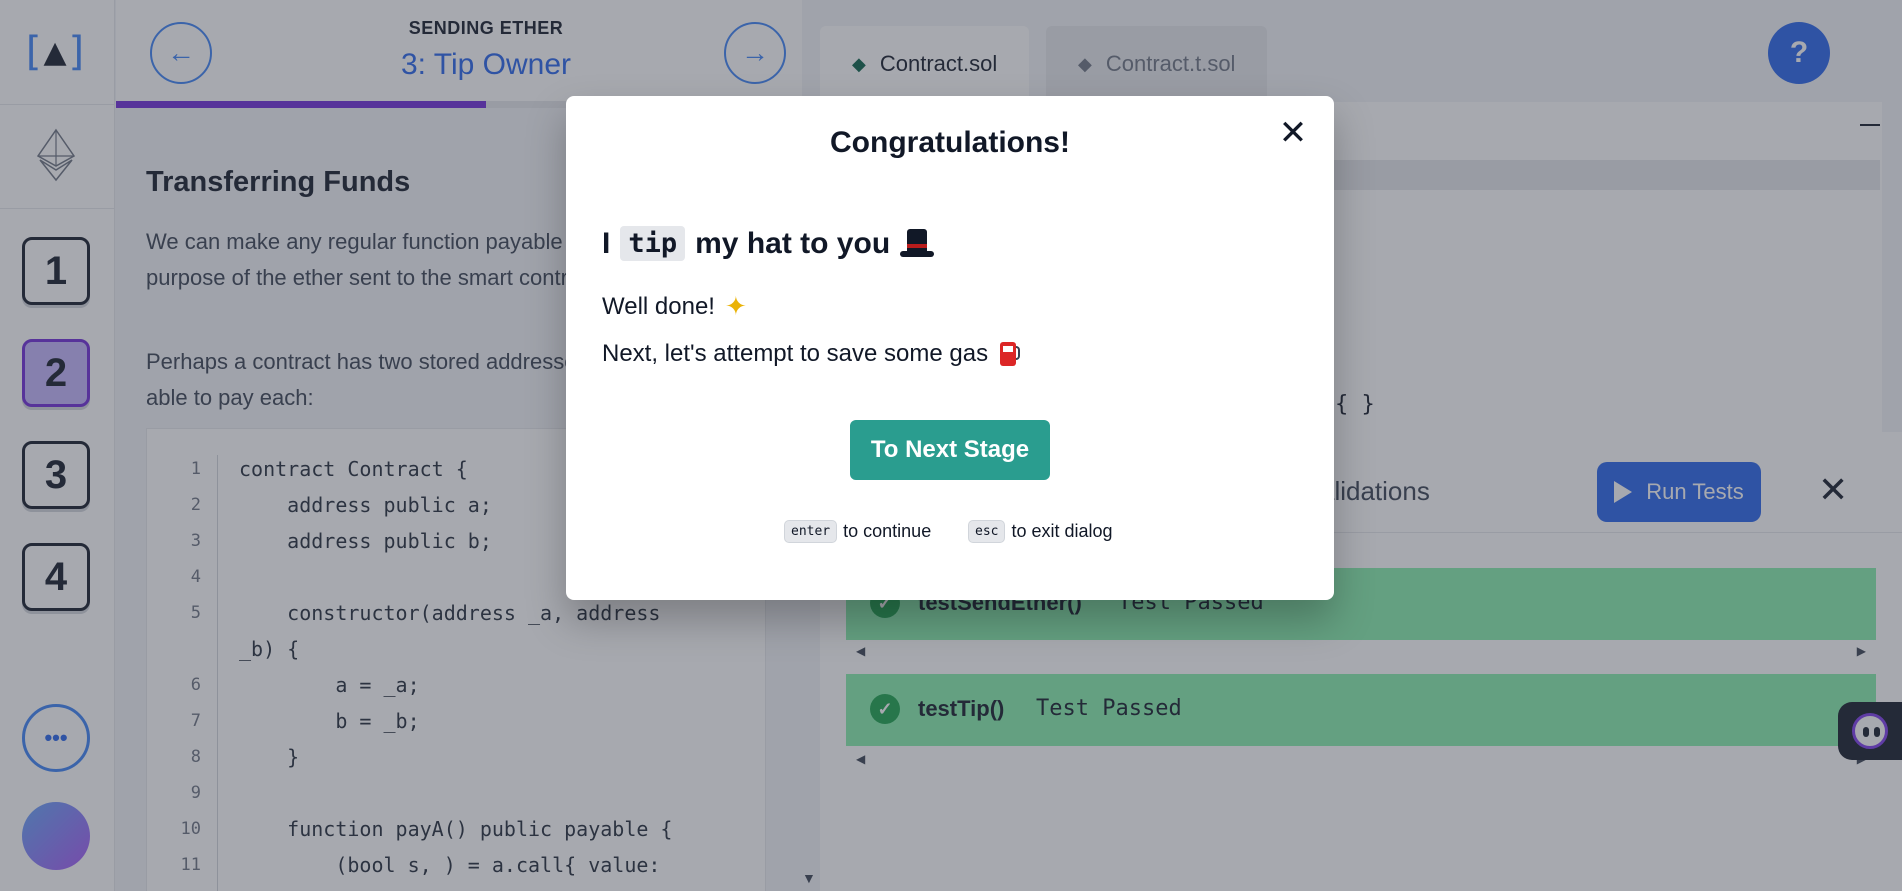 The image size is (1902, 891). I want to click on next-stage-button: To Next Stage, so click(950, 450).